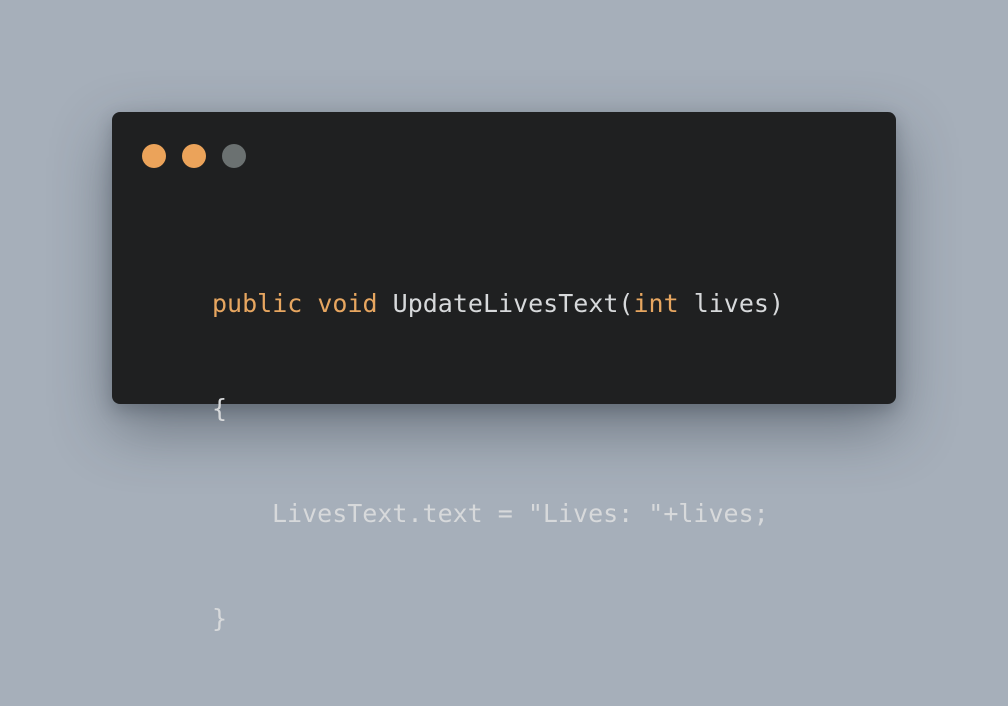 This screenshot has height=706, width=1008. I want to click on assignment-statement: LivesText.text = "Lives: "+lives;, so click(520, 513).